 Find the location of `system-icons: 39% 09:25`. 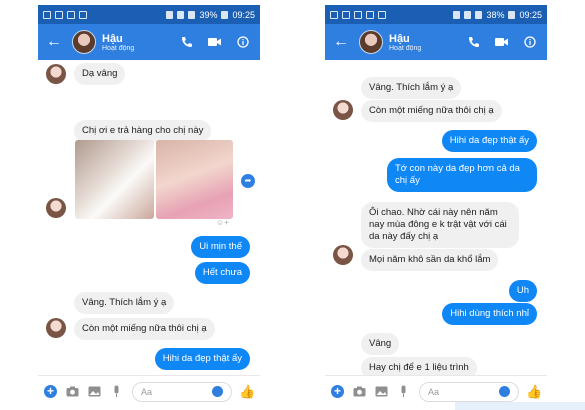

system-icons: 39% 09:25 is located at coordinates (210, 15).